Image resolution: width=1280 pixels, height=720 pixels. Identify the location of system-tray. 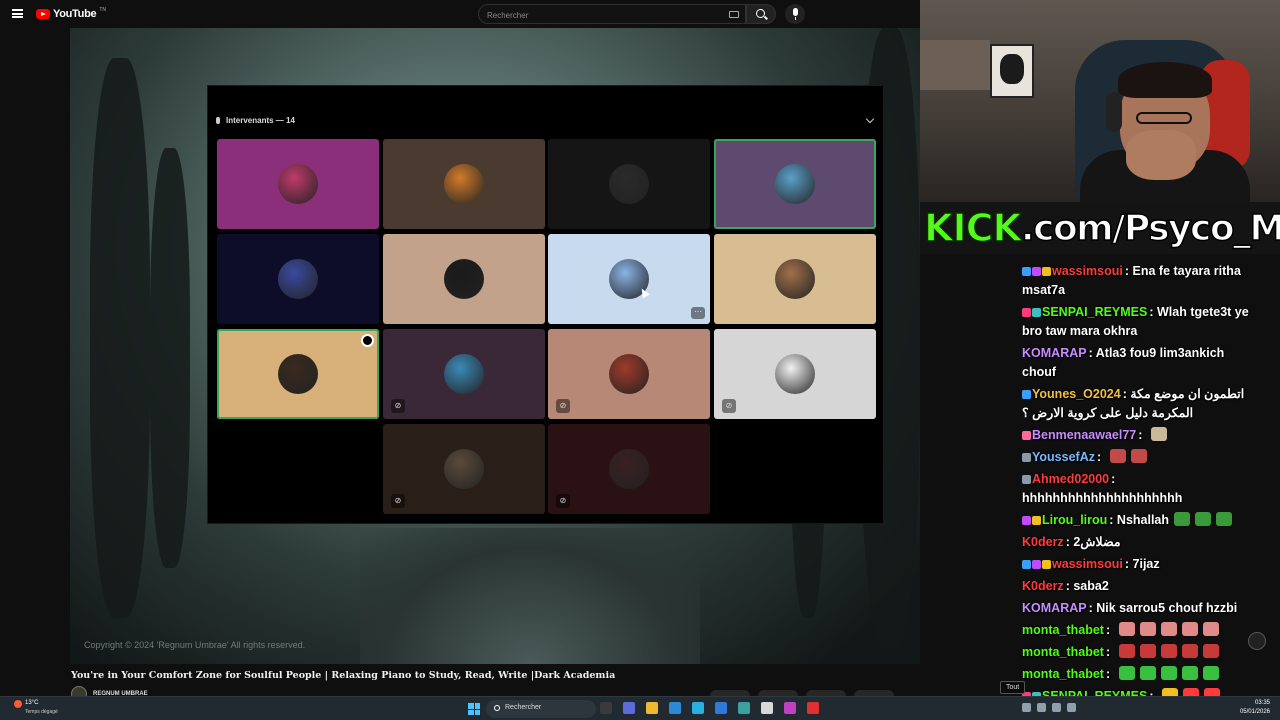
(1049, 707).